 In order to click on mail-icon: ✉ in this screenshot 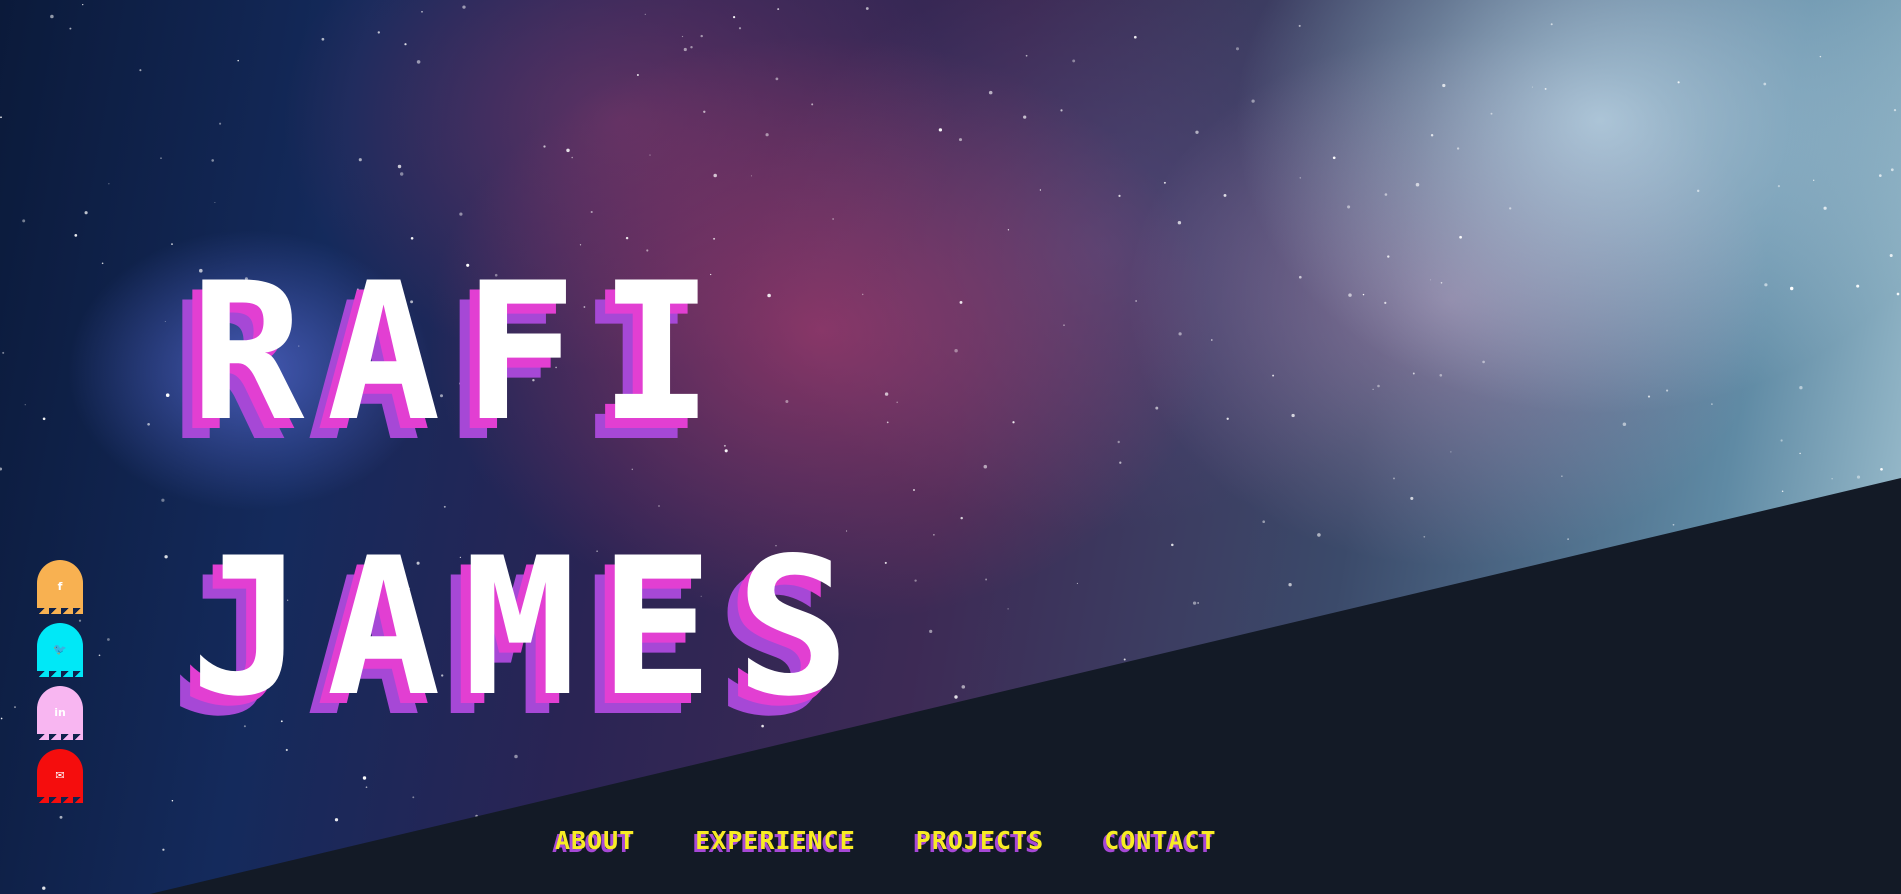, I will do `click(60, 775)`.